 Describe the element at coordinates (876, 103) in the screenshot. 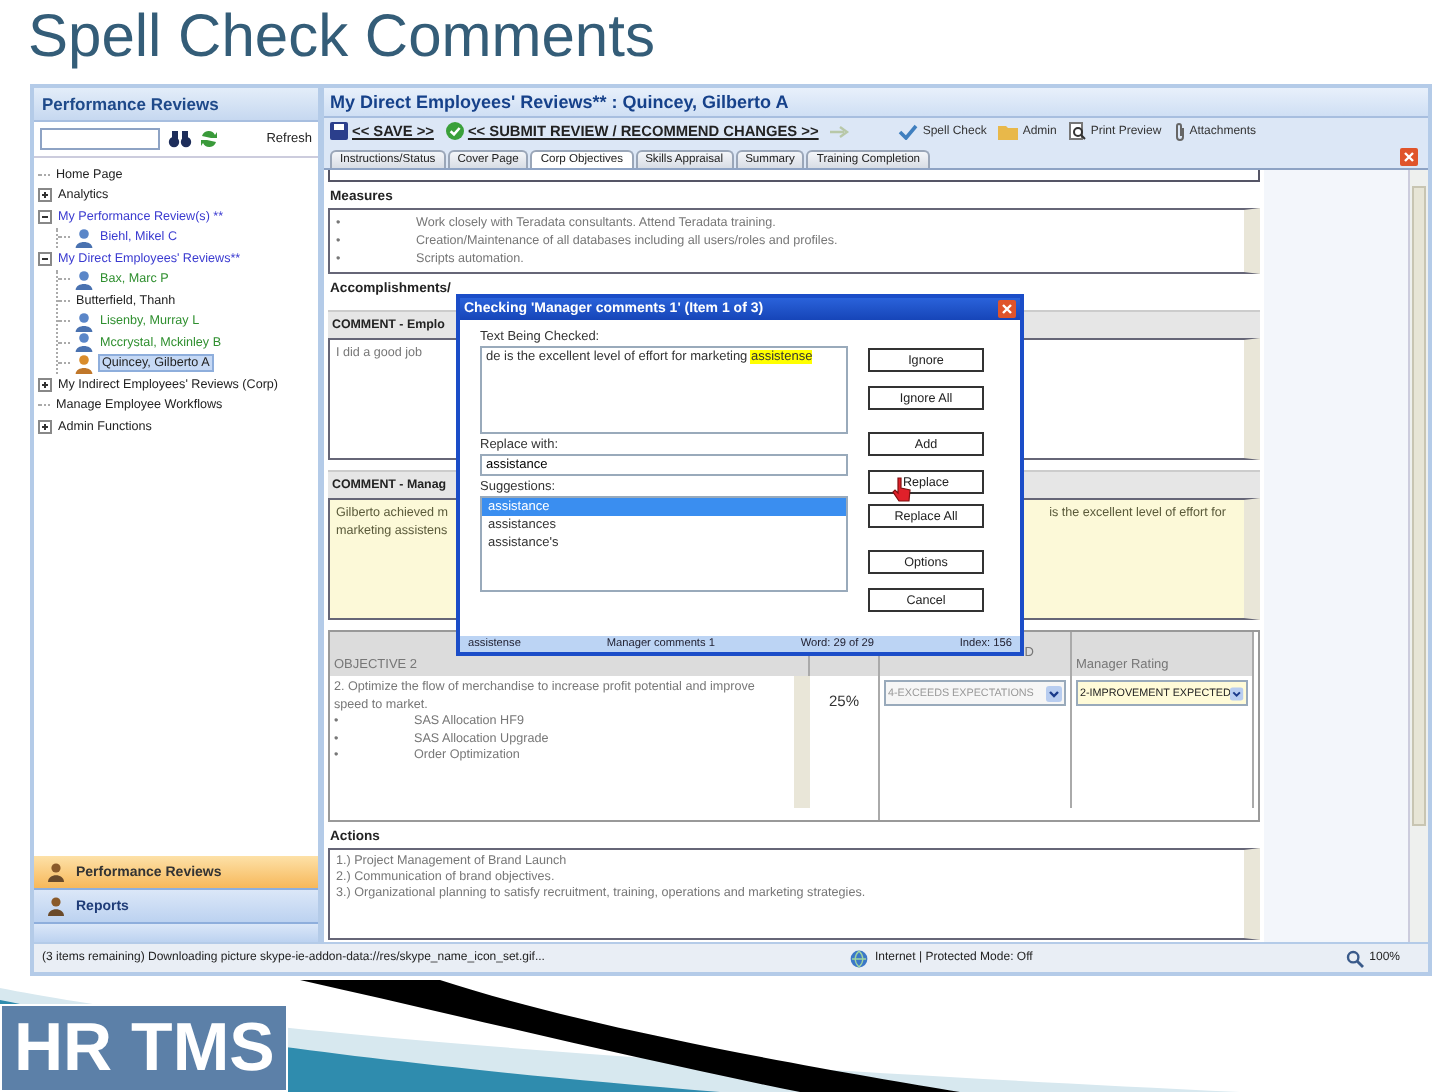

I see `review-title: My Direct Employees' Reviews** : Quincey, Gilberto A` at that location.